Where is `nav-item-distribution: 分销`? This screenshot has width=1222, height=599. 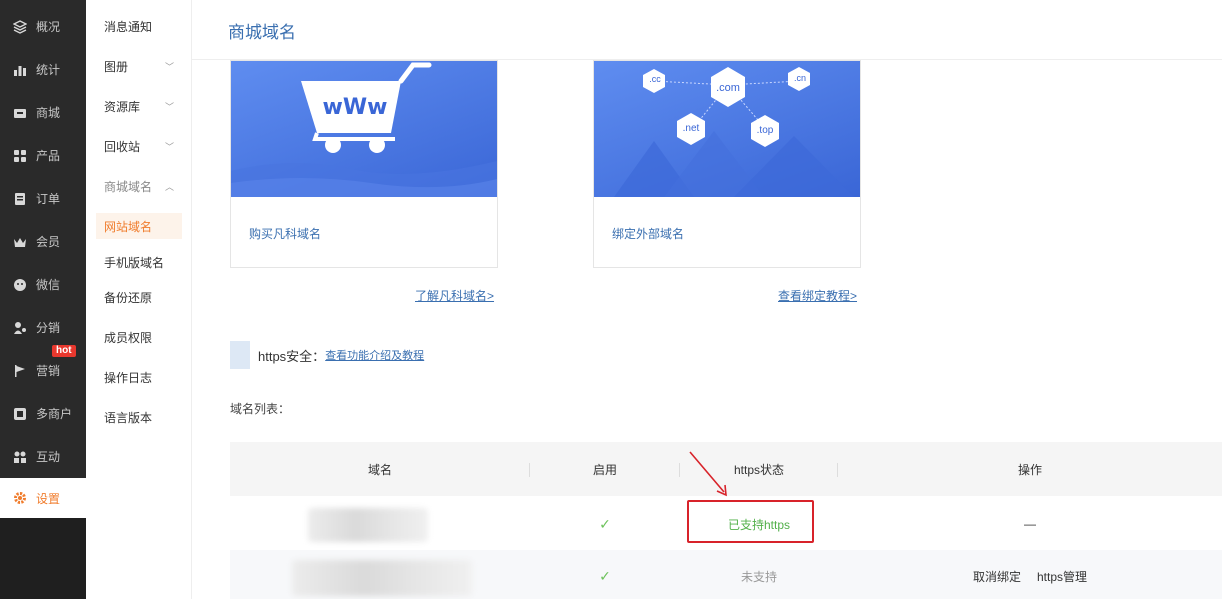 nav-item-distribution: 分销 is located at coordinates (43, 327).